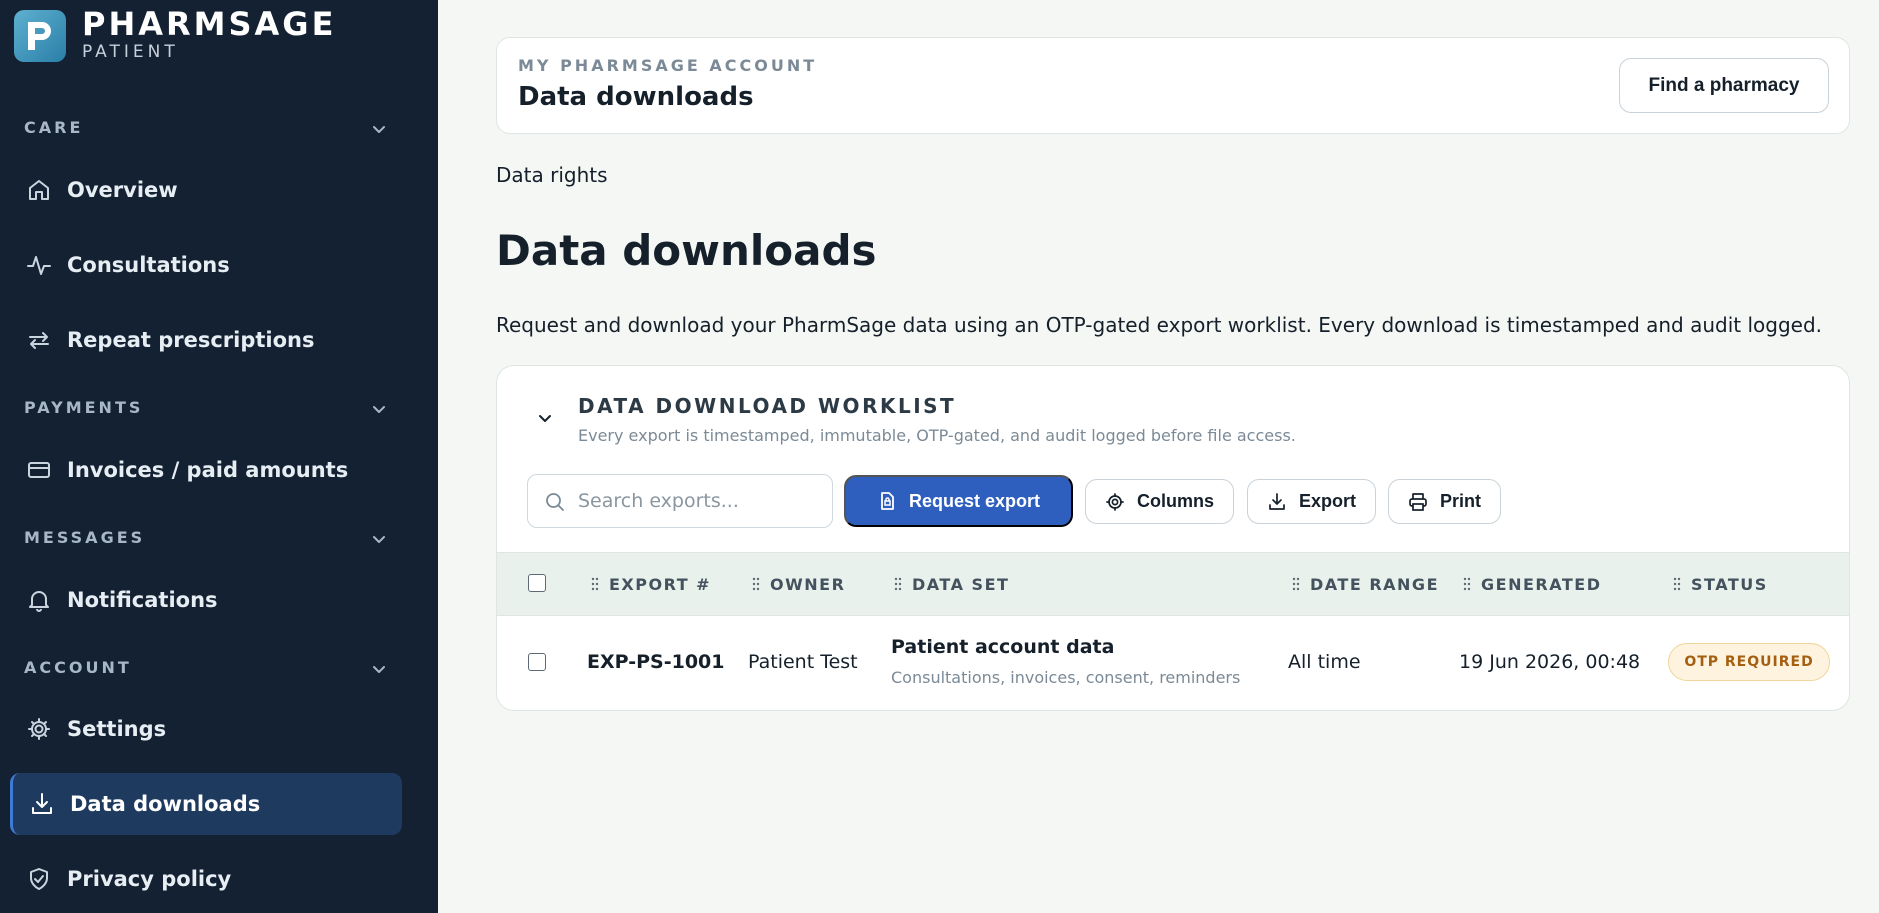 The height and width of the screenshot is (913, 1879). Describe the element at coordinates (1324, 662) in the screenshot. I see `date-range-cell: All time` at that location.